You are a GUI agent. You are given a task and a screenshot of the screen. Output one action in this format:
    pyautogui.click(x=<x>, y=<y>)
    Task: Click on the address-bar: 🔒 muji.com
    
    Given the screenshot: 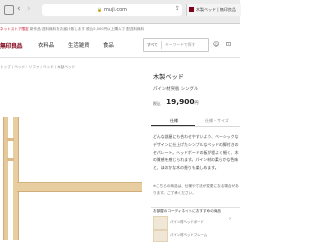 What is the action you would take?
    pyautogui.click(x=112, y=10)
    